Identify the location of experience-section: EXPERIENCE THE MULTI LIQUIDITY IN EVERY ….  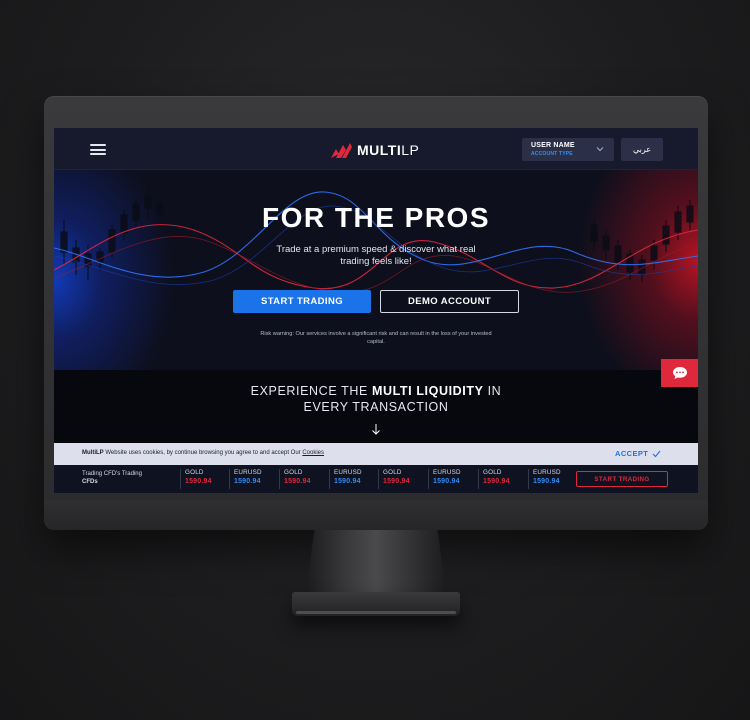
(376, 406).